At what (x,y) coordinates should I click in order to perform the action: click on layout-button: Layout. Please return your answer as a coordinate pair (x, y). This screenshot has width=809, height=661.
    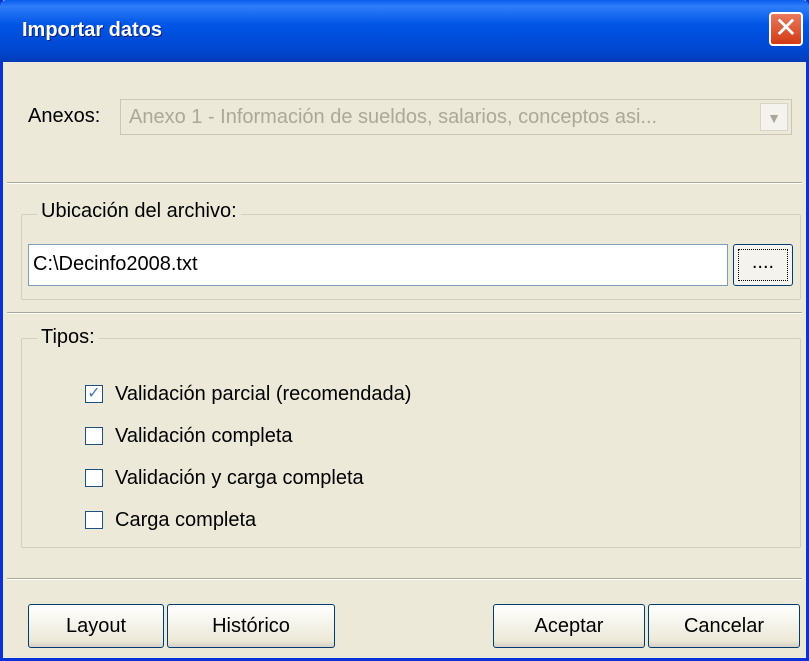
    Looking at the image, I should click on (96, 626).